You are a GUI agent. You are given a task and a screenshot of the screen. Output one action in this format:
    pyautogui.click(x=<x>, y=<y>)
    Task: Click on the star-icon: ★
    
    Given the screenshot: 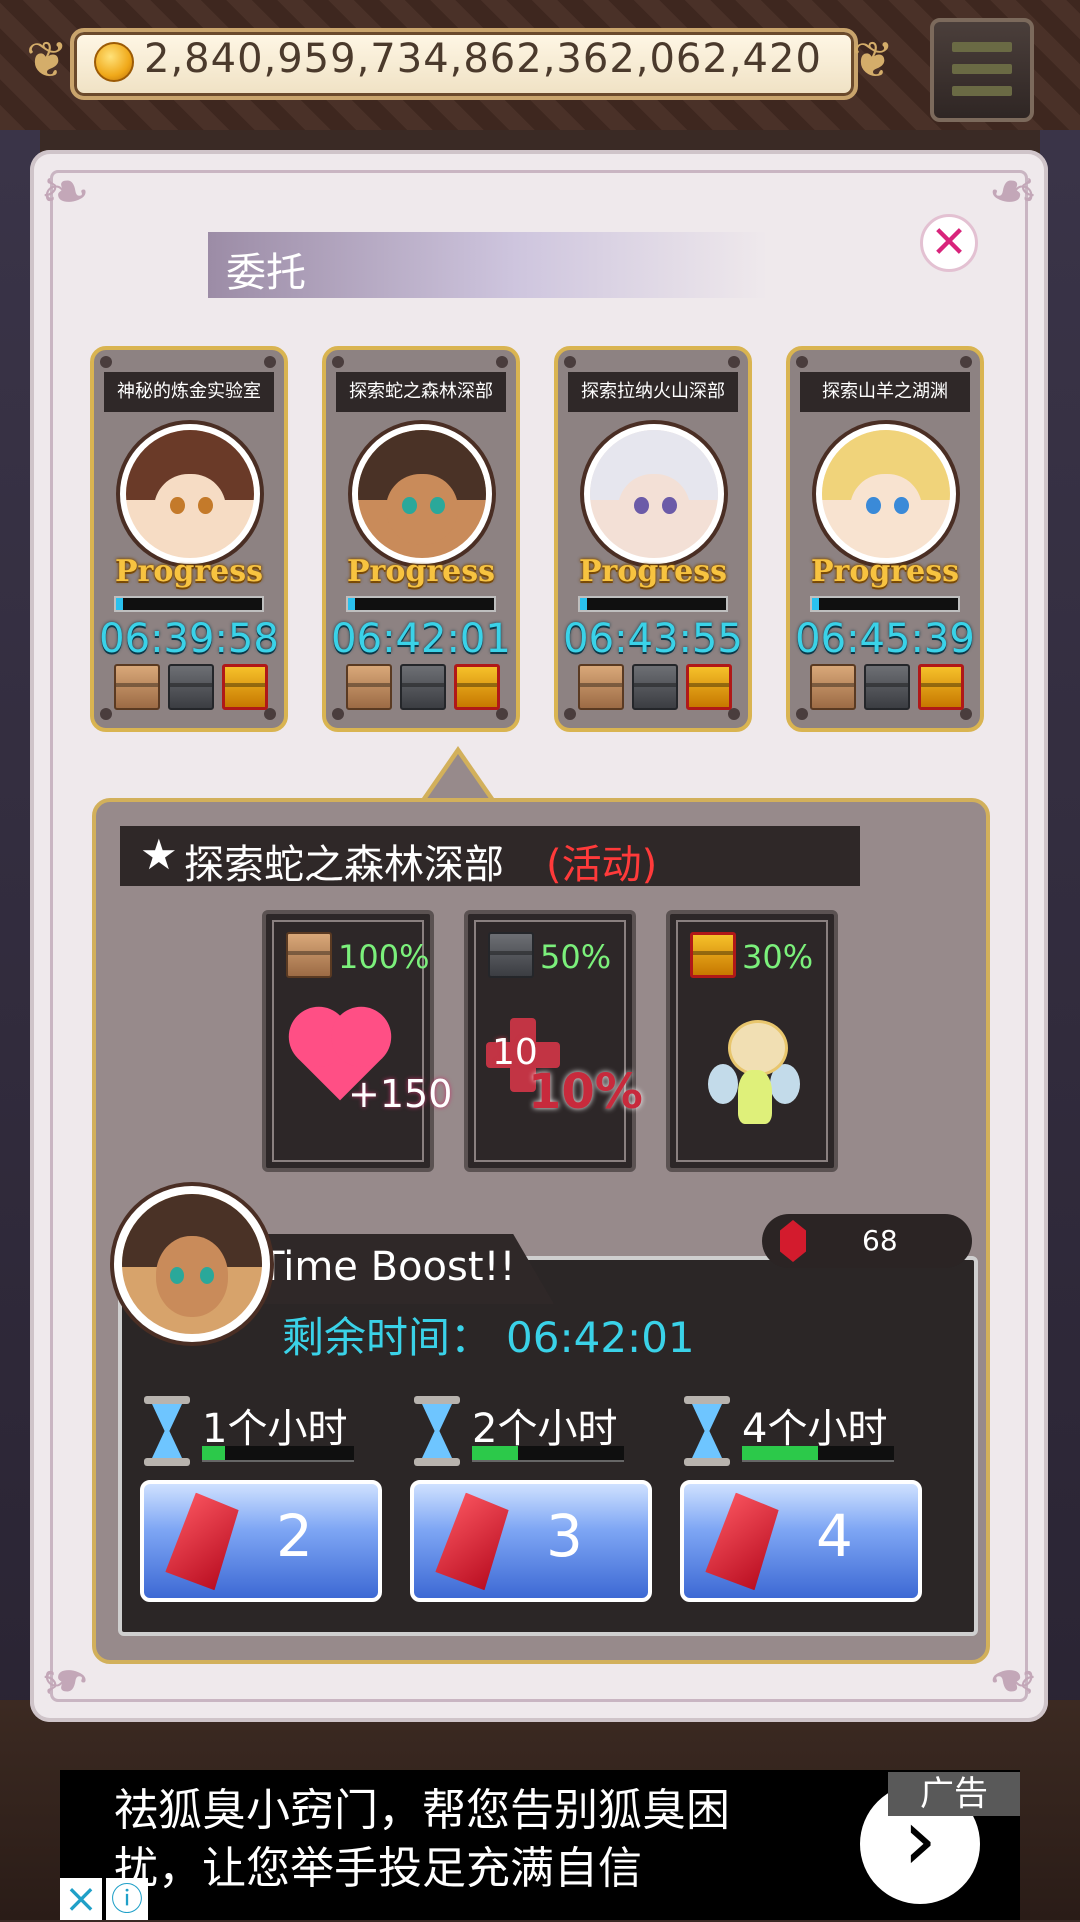 What is the action you would take?
    pyautogui.click(x=159, y=854)
    